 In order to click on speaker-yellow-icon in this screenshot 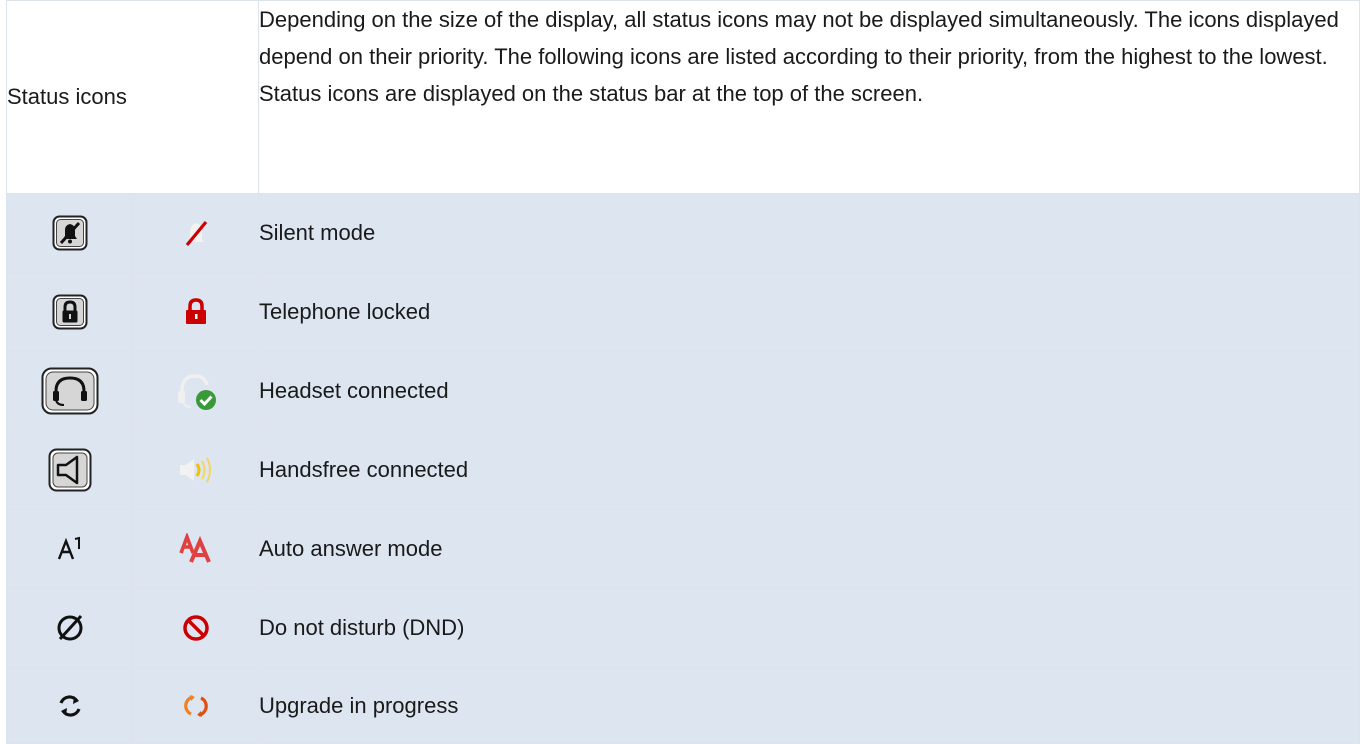, I will do `click(195, 470)`.